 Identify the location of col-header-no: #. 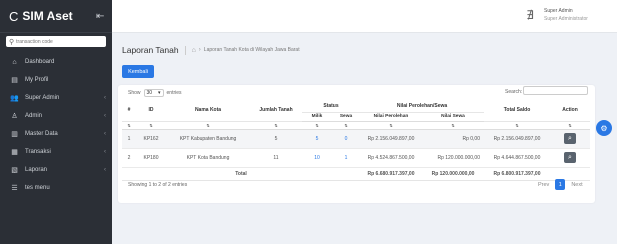
(129, 111).